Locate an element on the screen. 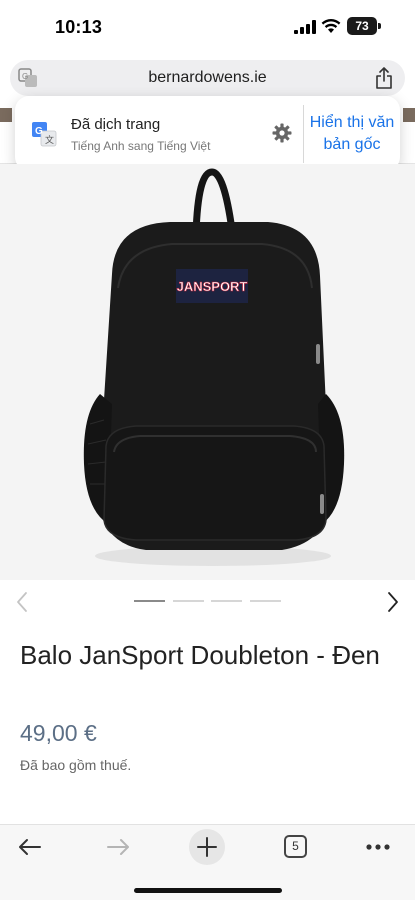 The width and height of the screenshot is (415, 900). battery-level: 73 is located at coordinates (362, 26).